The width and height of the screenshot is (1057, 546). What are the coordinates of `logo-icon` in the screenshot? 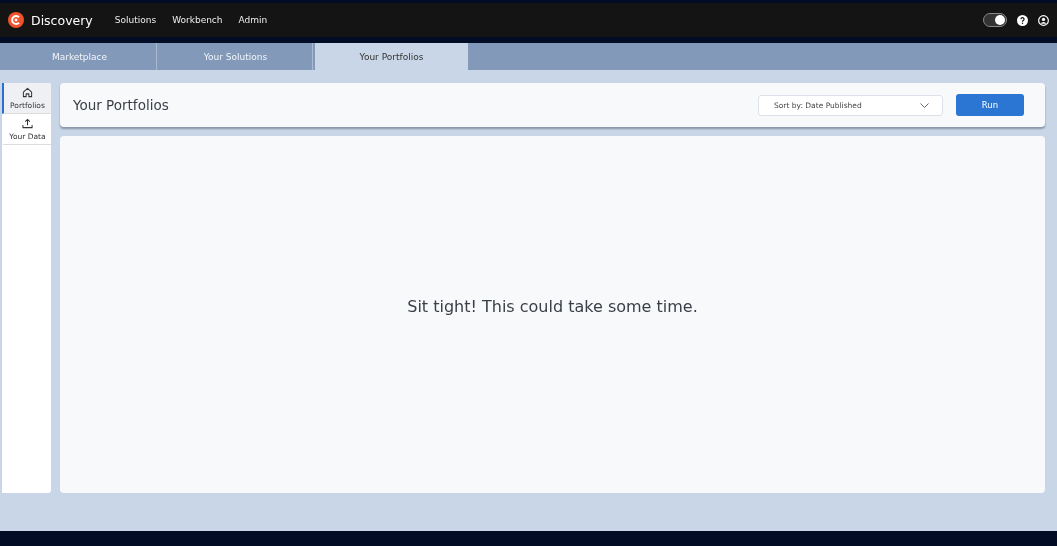 It's located at (16, 20).